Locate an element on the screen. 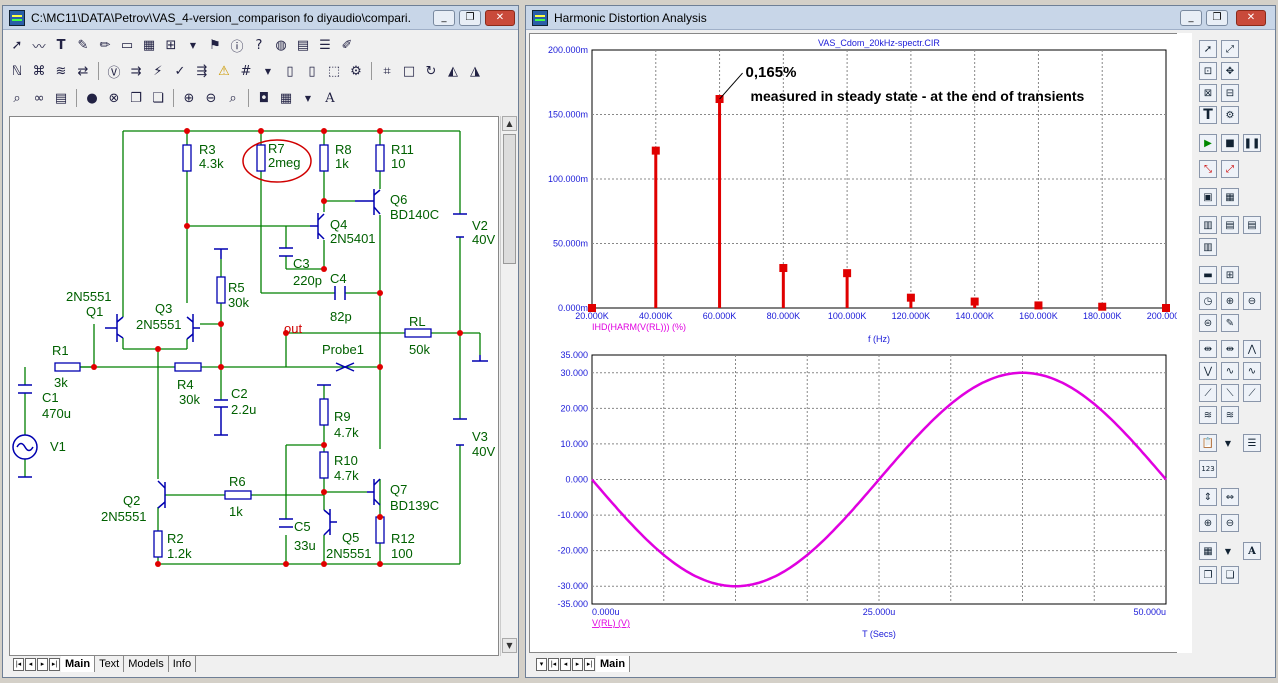  minimize-button: _ is located at coordinates (444, 18).